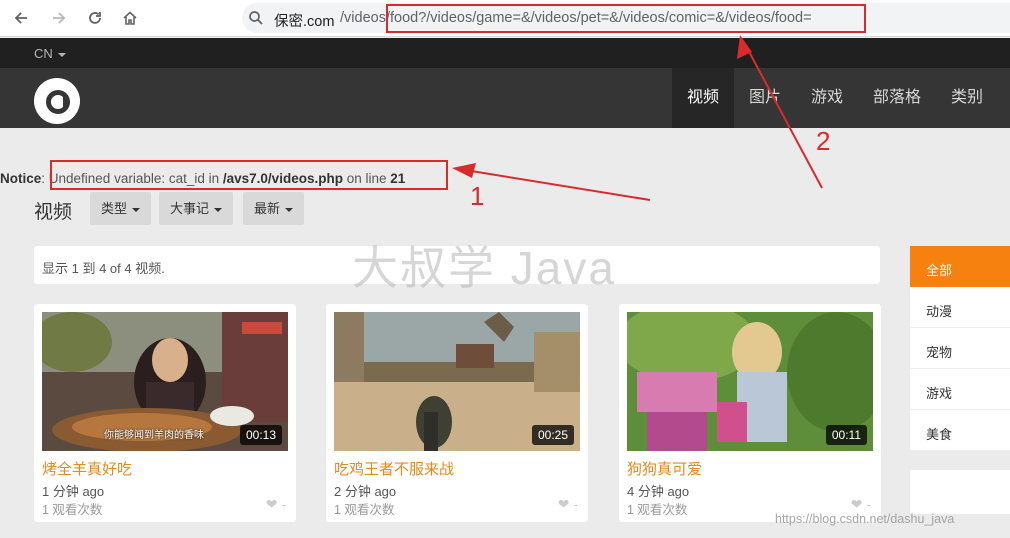 The width and height of the screenshot is (1010, 538). I want to click on annotation-label-2: 2, so click(823, 141).